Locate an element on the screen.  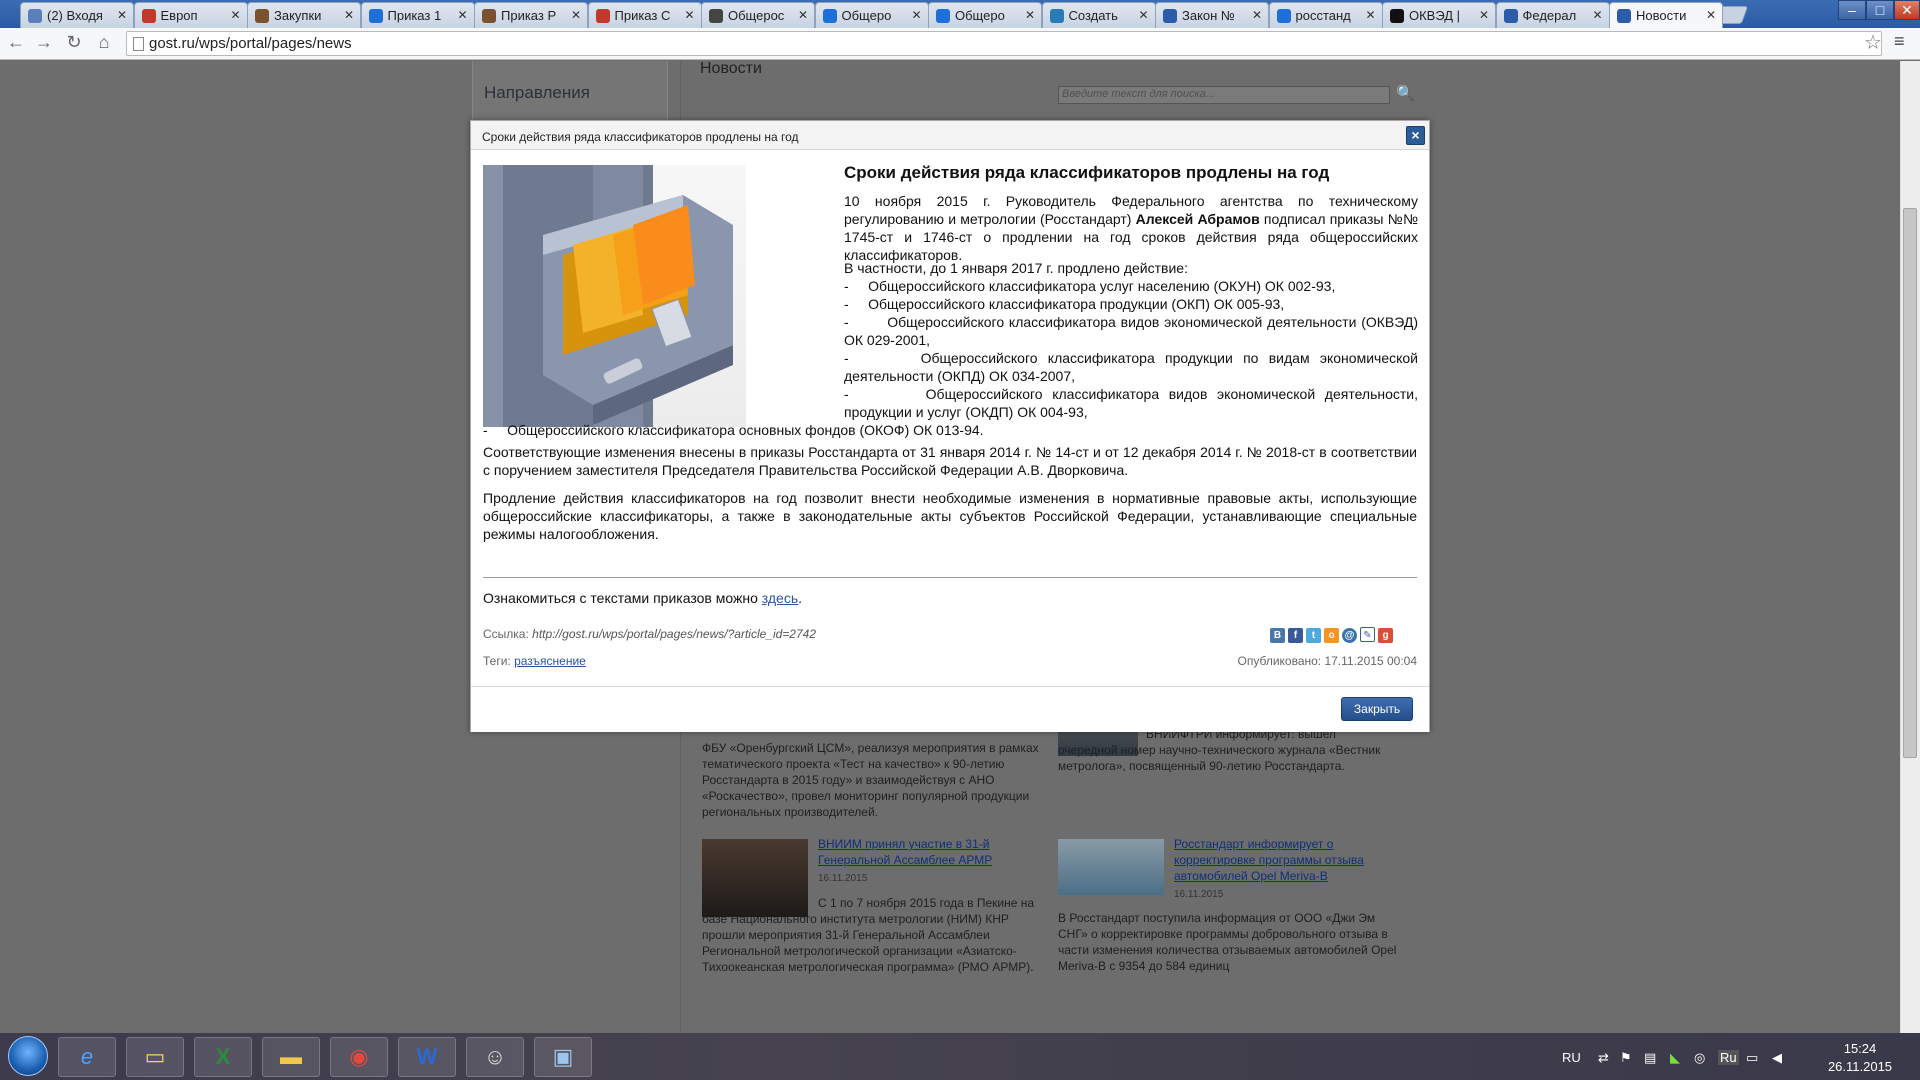
browser-tab: Закупки ✕ is located at coordinates (304, 15).